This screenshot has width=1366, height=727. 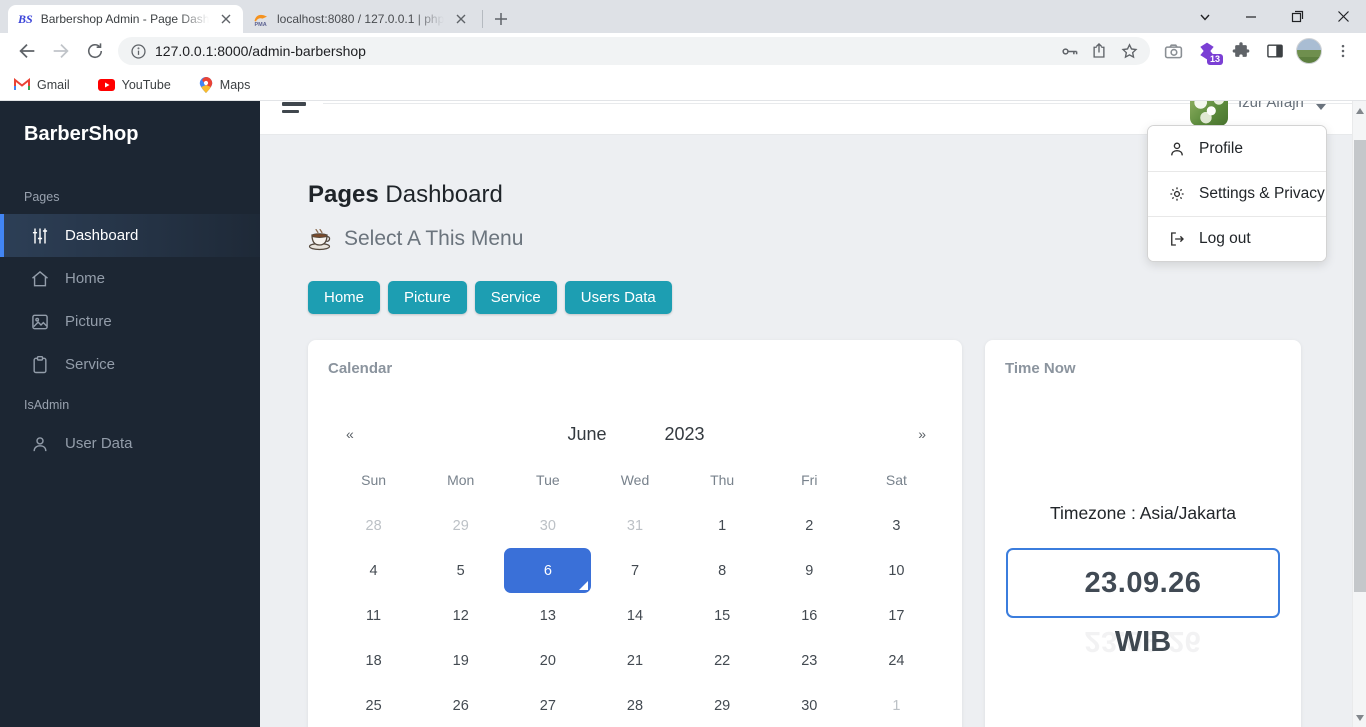 I want to click on calendar-day: 15, so click(x=722, y=615).